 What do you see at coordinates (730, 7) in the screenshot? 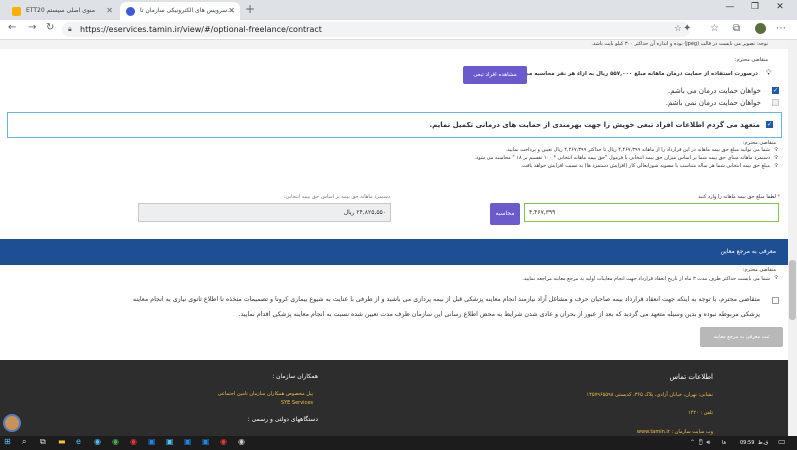
I see `minimize-icon: —` at bounding box center [730, 7].